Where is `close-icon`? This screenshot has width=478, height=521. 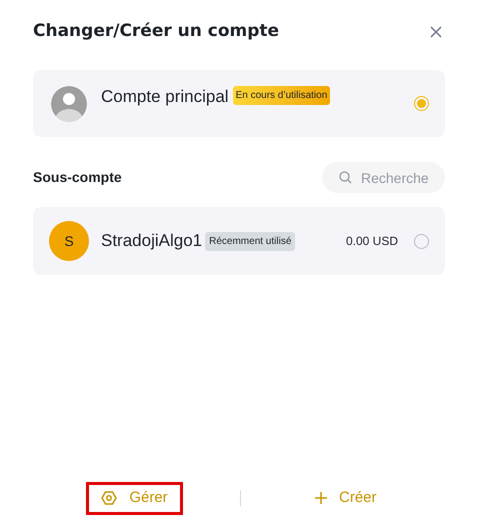
close-icon is located at coordinates (436, 32).